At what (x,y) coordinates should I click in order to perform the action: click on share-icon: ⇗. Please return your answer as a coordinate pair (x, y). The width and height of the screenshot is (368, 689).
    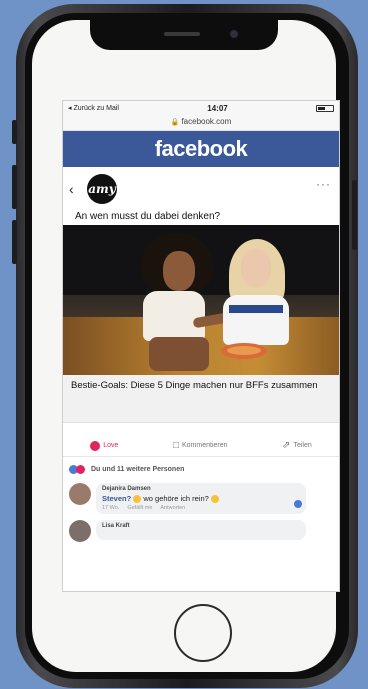
    Looking at the image, I should click on (286, 445).